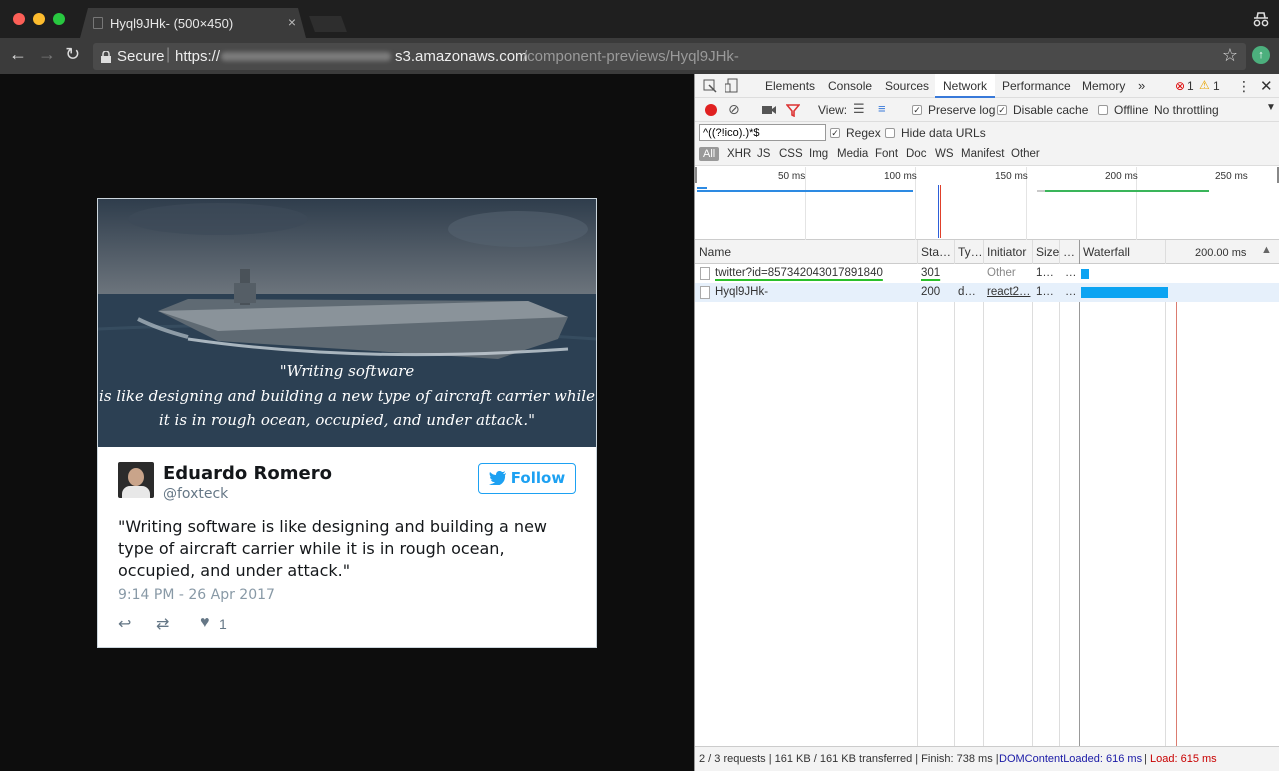 The image size is (1279, 771). I want to click on type-font: Font, so click(886, 154).